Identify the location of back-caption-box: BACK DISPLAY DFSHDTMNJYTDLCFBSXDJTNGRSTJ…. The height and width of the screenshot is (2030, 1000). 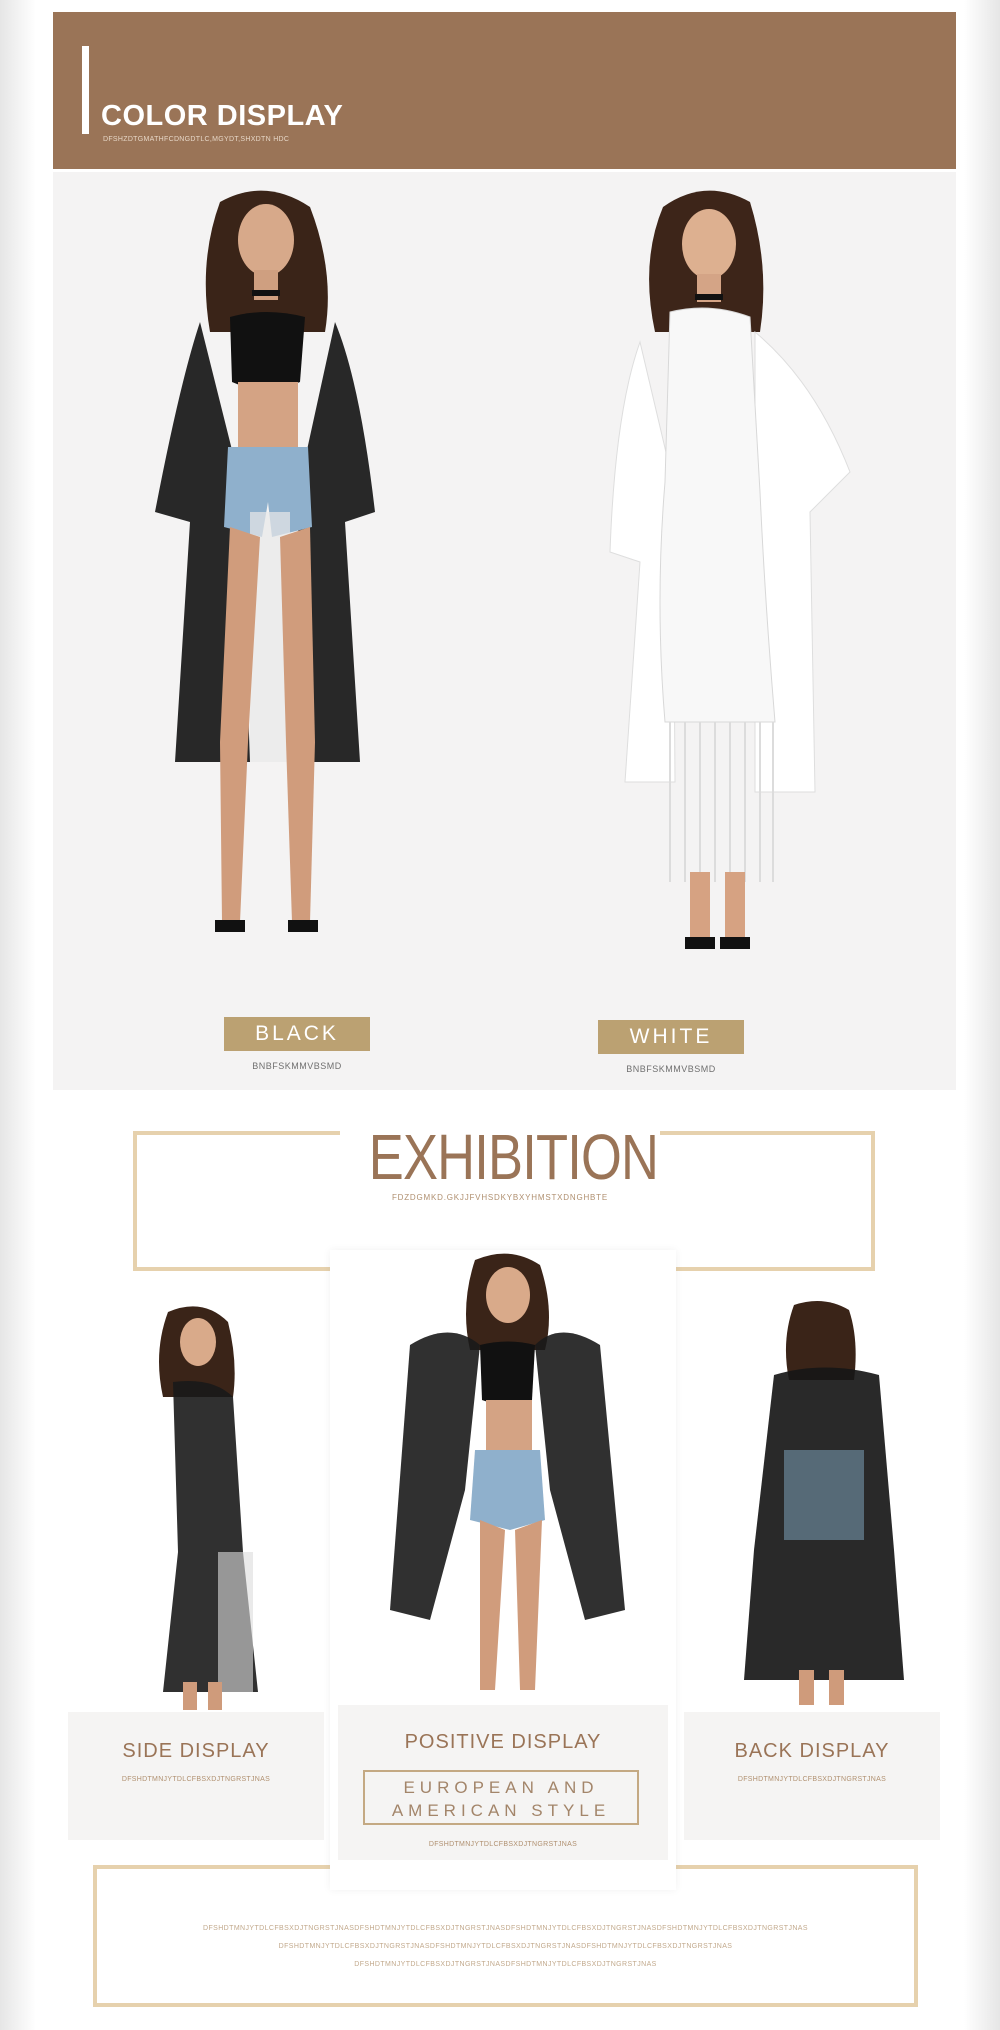
(812, 1776).